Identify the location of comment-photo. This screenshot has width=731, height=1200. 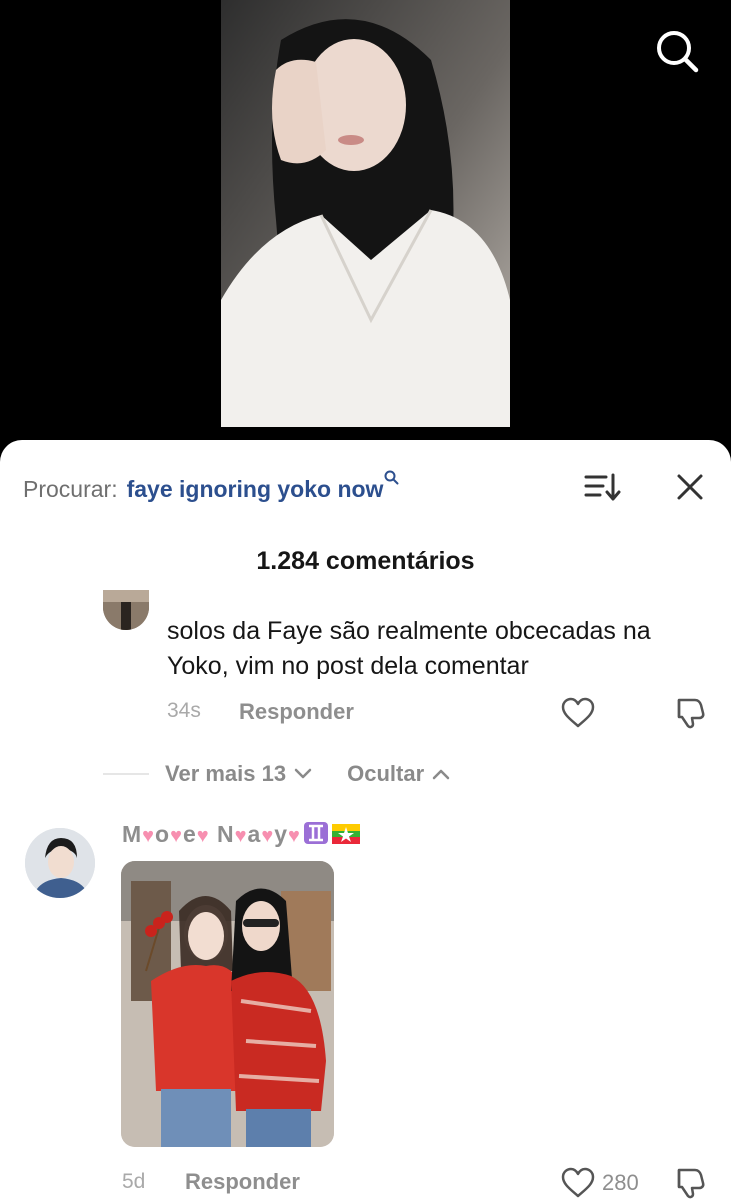
(227, 1004).